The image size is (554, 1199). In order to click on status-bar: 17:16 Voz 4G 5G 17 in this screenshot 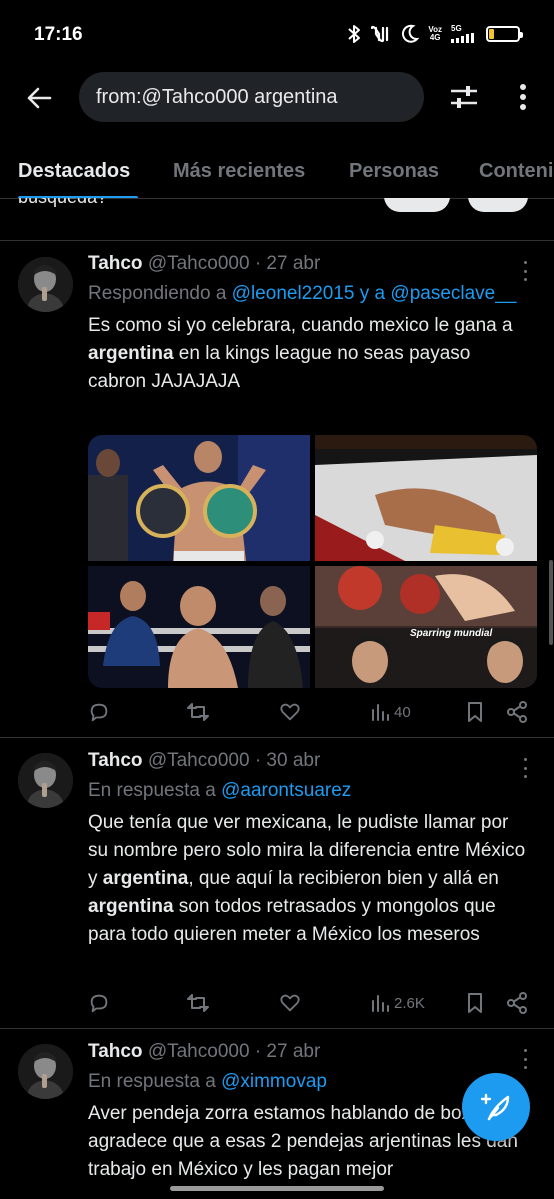, I will do `click(277, 35)`.